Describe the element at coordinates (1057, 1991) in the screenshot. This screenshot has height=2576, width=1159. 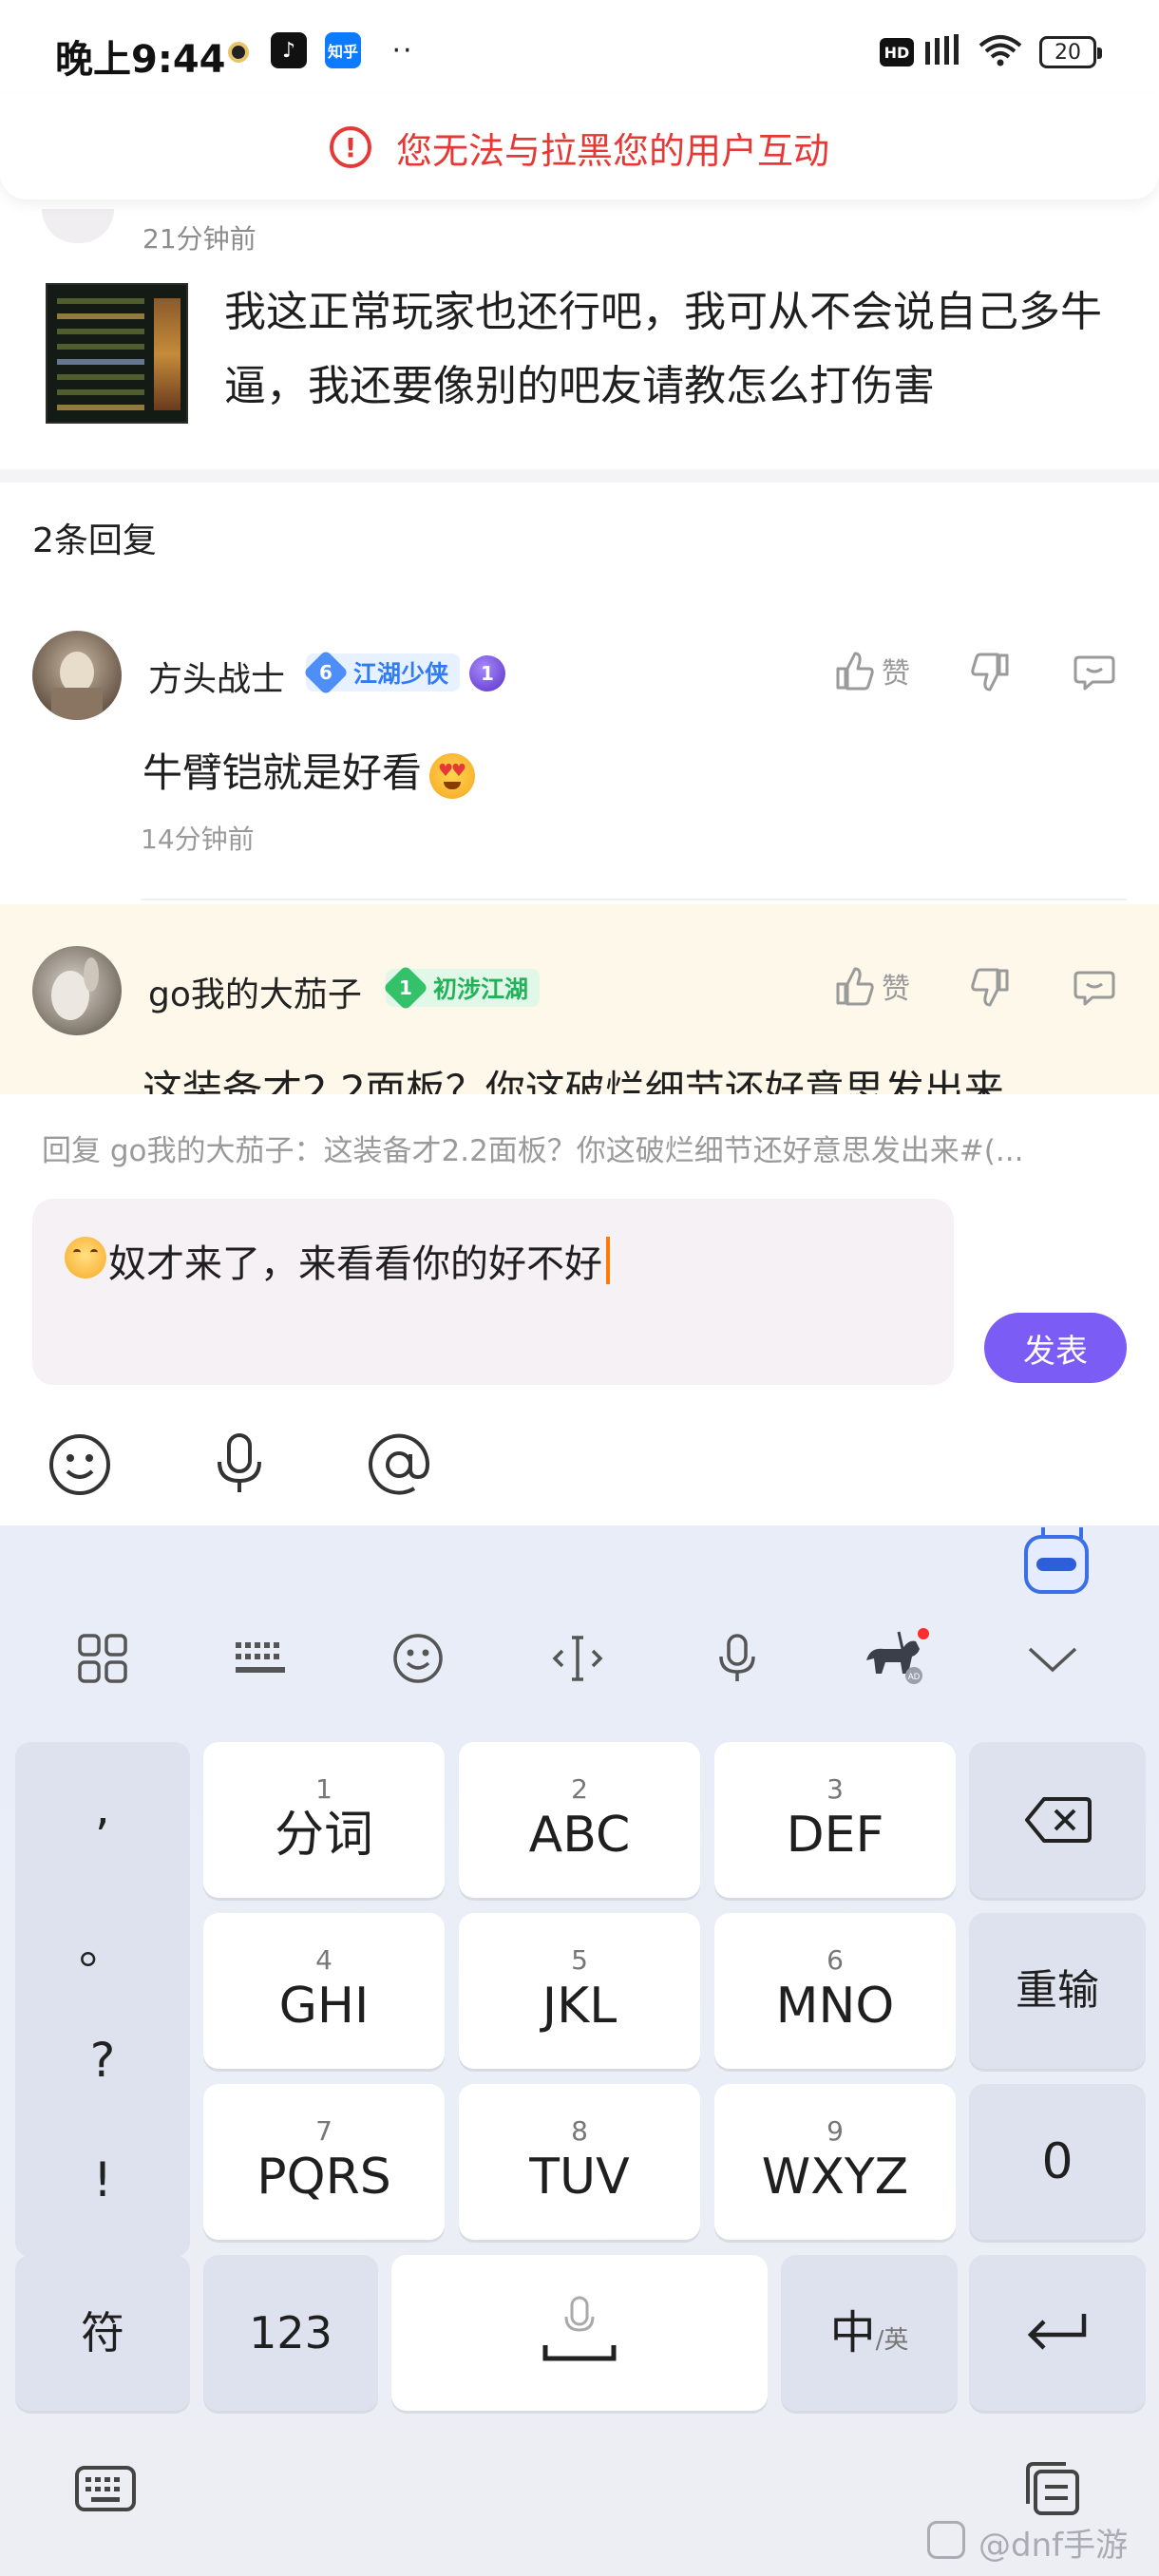
I see `reinput-key: 重输` at that location.